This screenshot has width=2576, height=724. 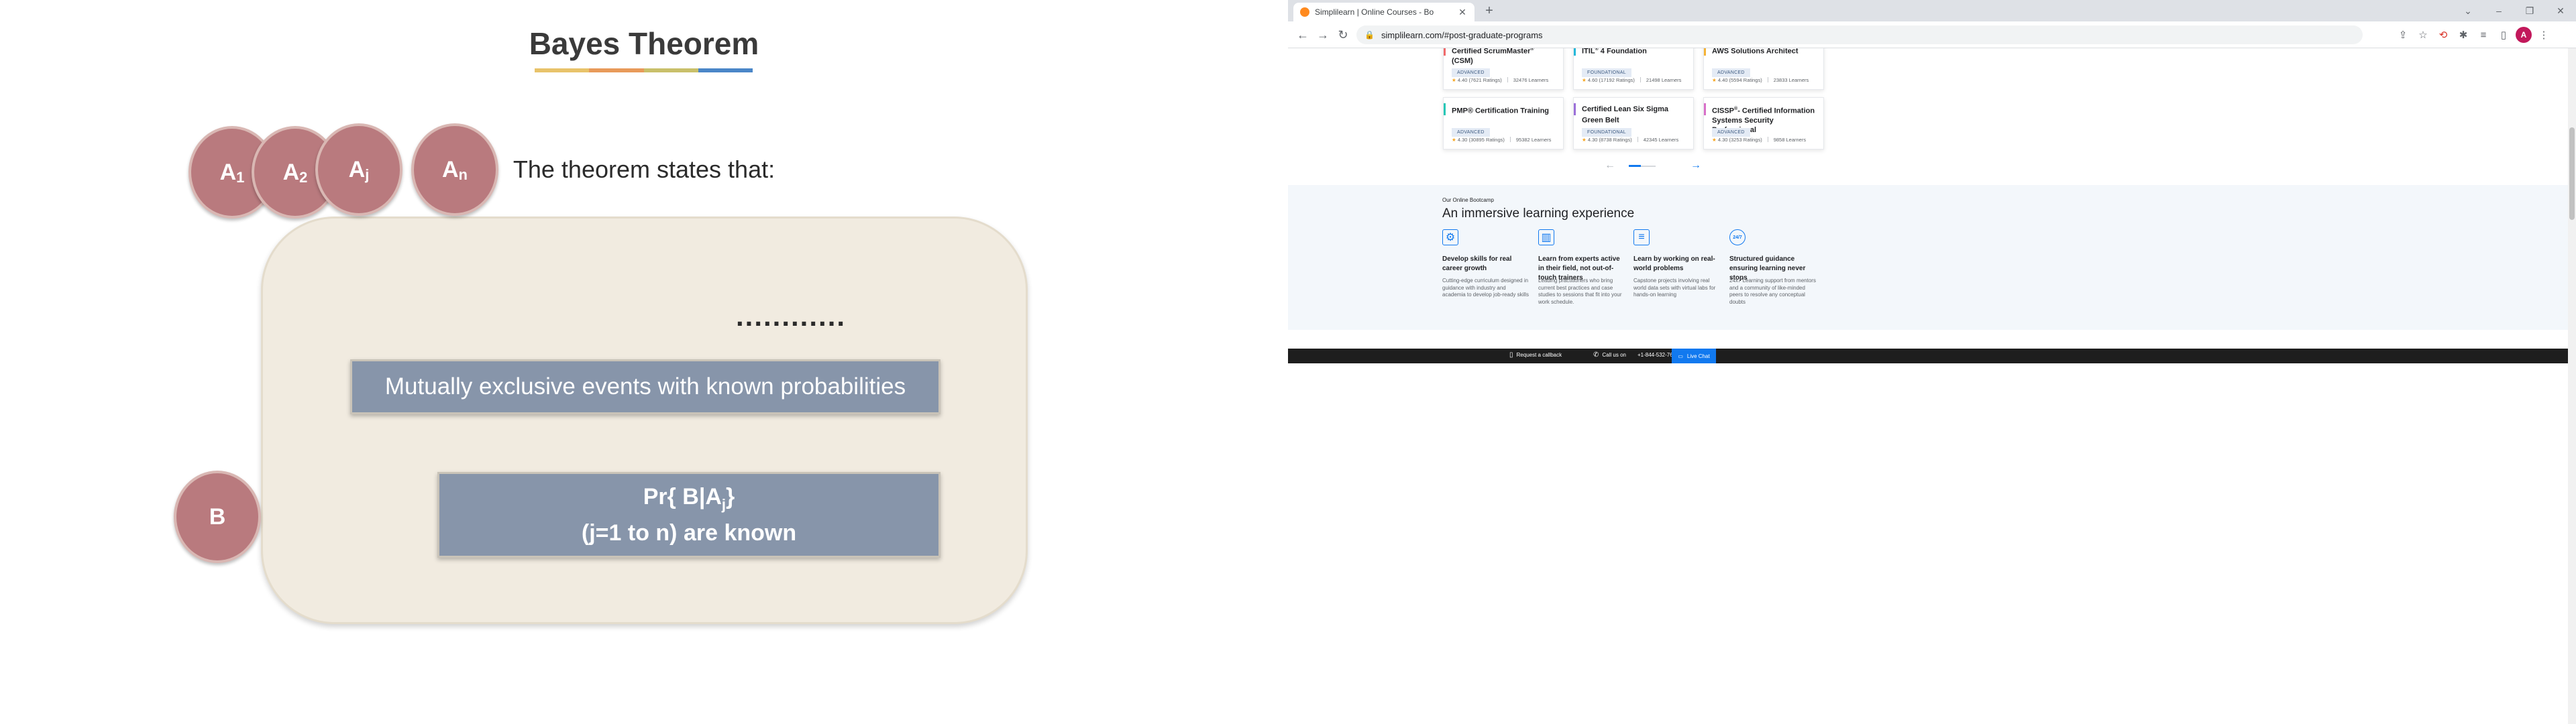 I want to click on course-meta: ★ 4.30 (8738 Ratings) 42345 Learners, so click(x=1630, y=140).